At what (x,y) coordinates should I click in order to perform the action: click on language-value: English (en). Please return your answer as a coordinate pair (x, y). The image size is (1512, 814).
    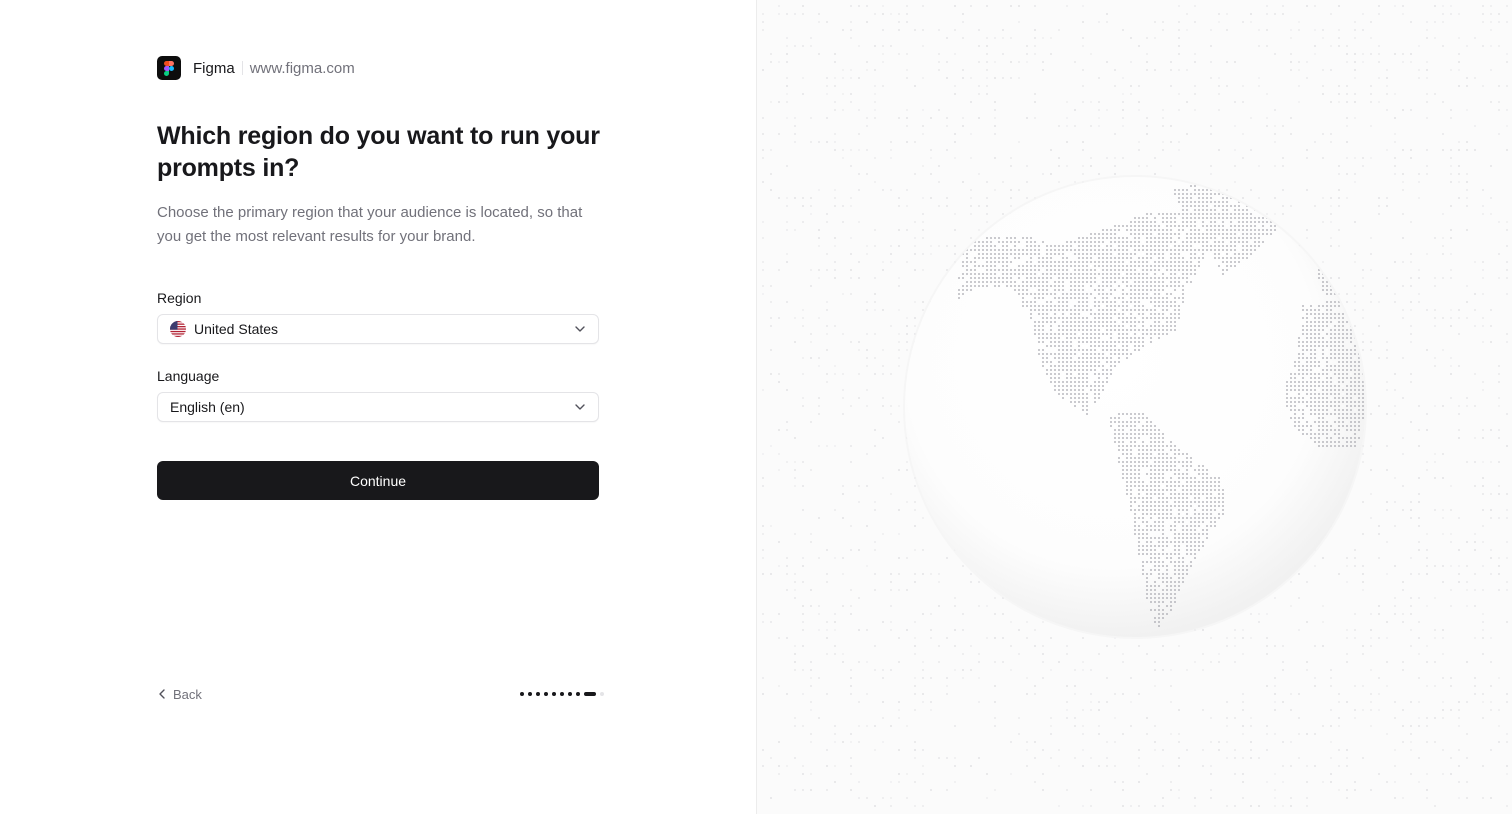
    Looking at the image, I should click on (207, 407).